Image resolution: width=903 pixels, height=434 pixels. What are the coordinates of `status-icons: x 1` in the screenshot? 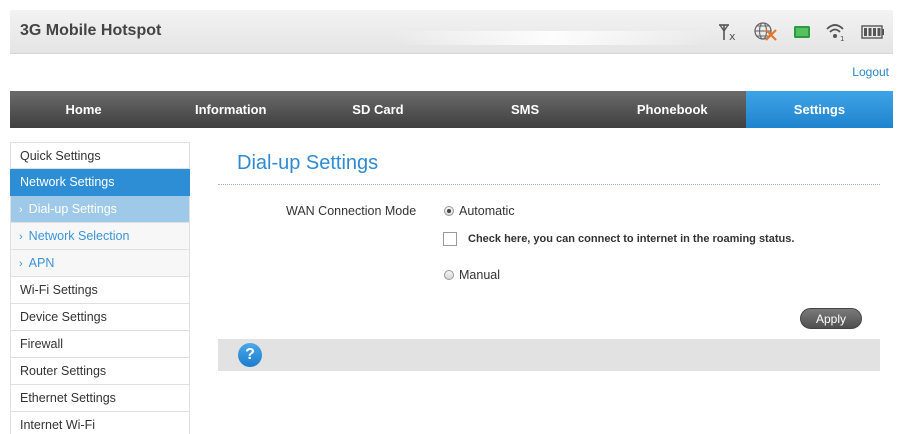 It's located at (801, 32).